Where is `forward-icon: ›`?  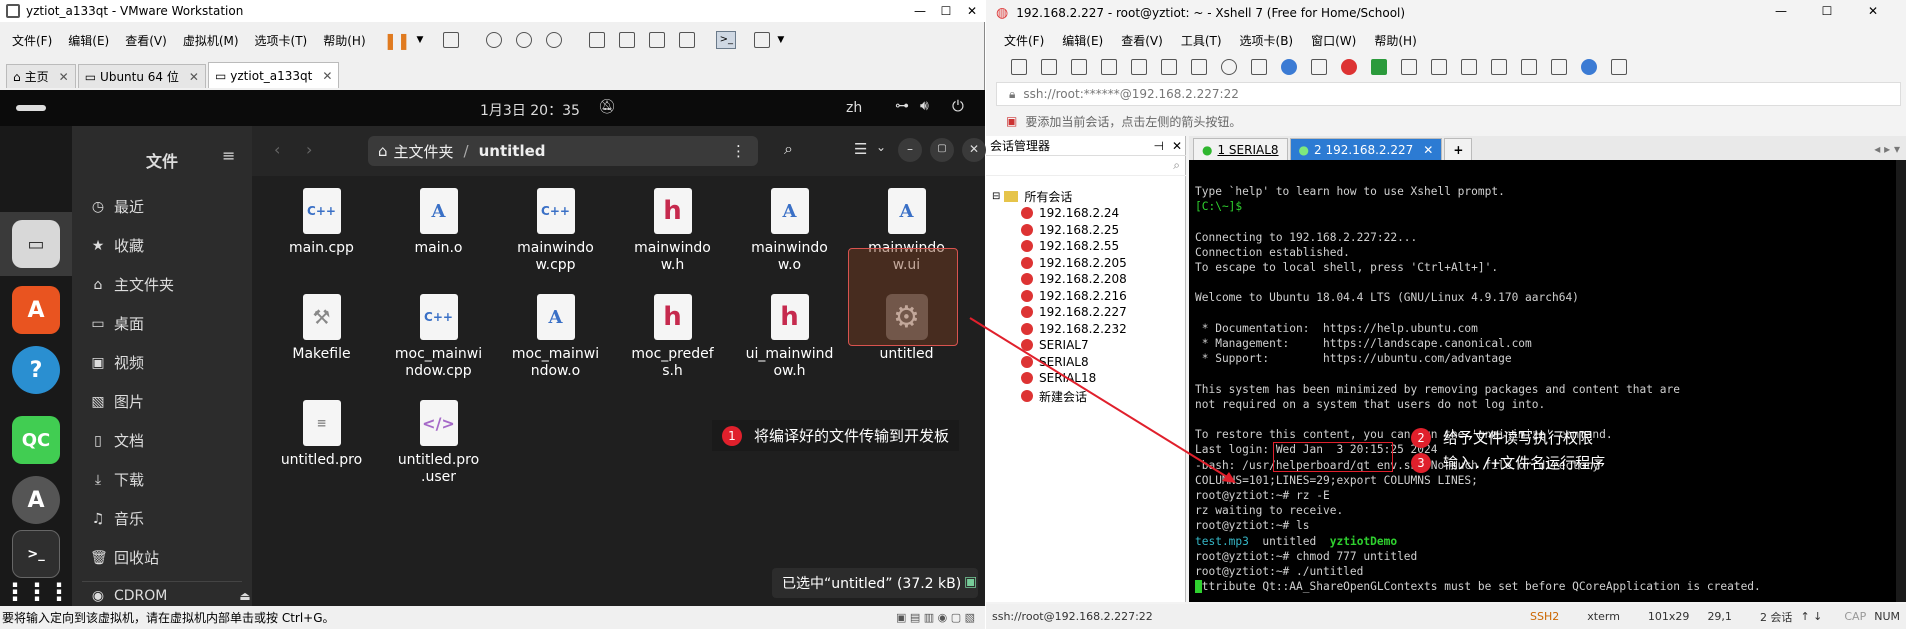
forward-icon: › is located at coordinates (309, 149).